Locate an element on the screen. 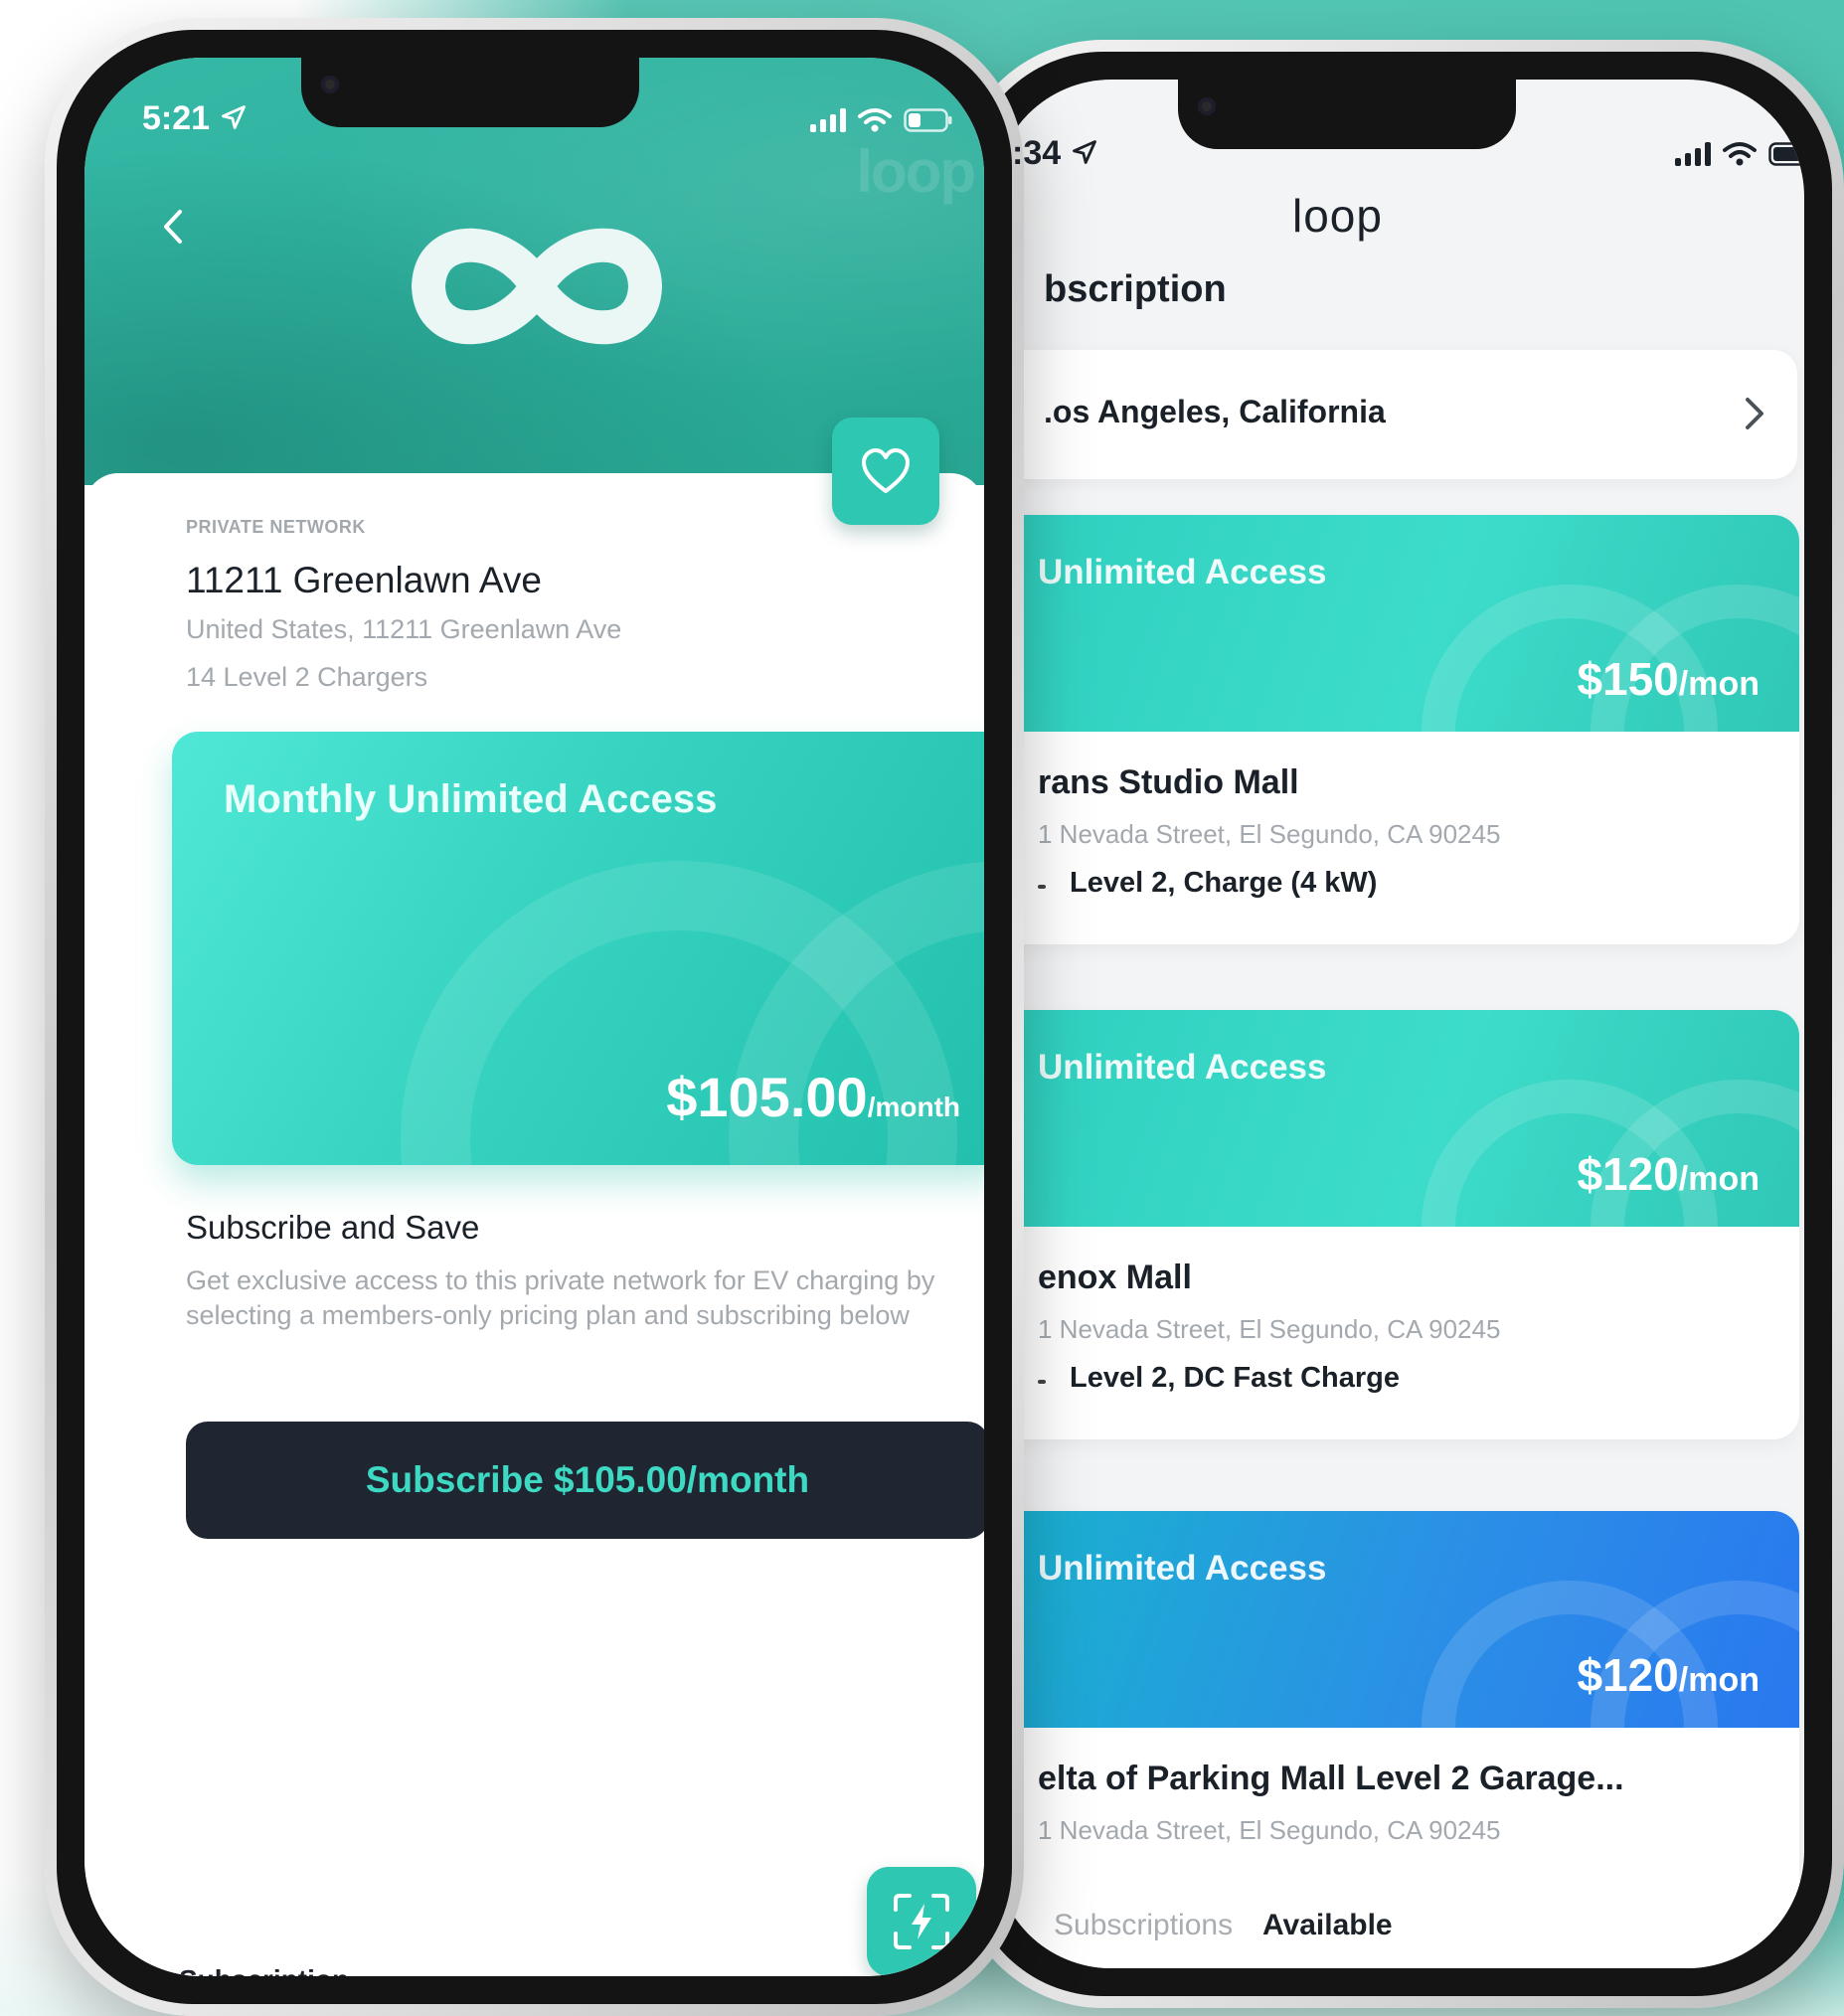  plan-price: $150/mon is located at coordinates (1668, 679).